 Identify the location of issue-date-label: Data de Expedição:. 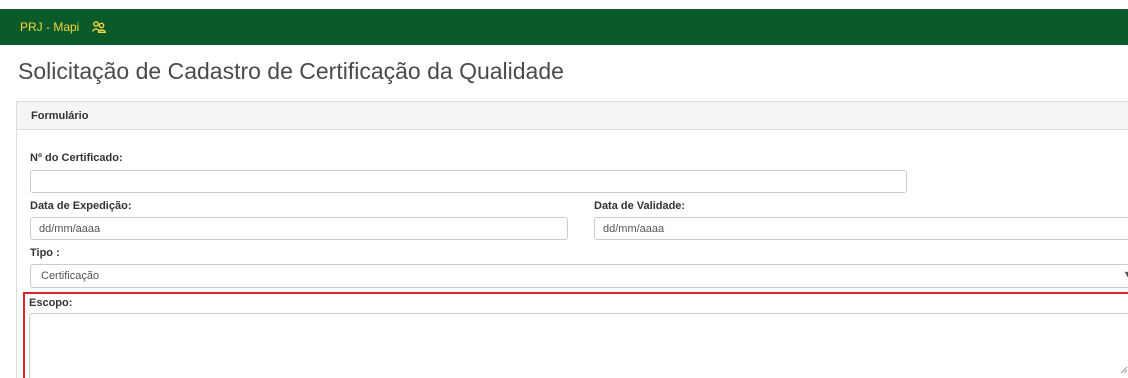
(81, 206).